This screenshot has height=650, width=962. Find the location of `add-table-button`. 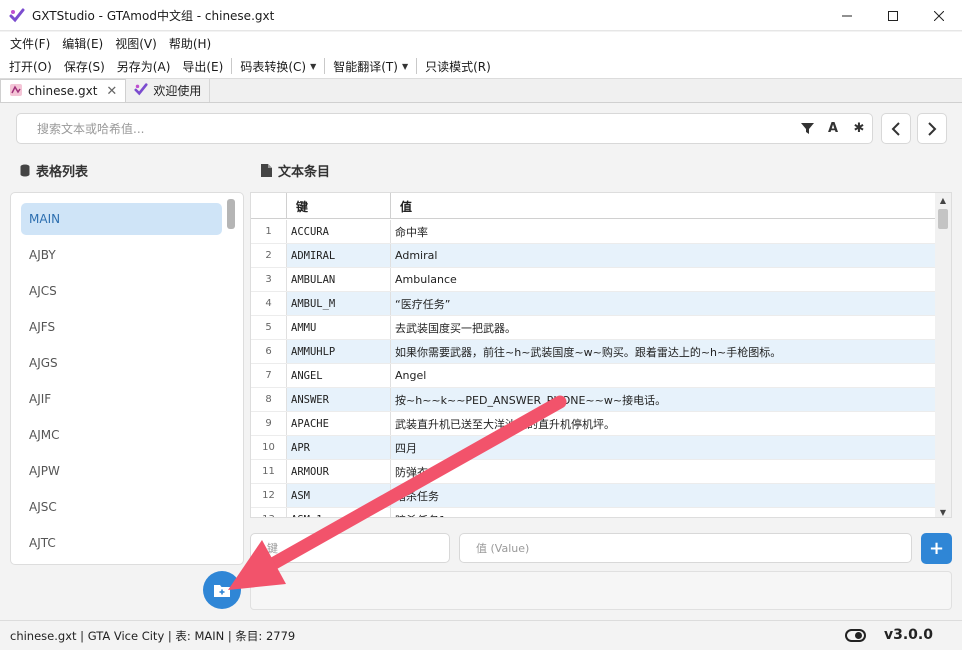

add-table-button is located at coordinates (222, 590).